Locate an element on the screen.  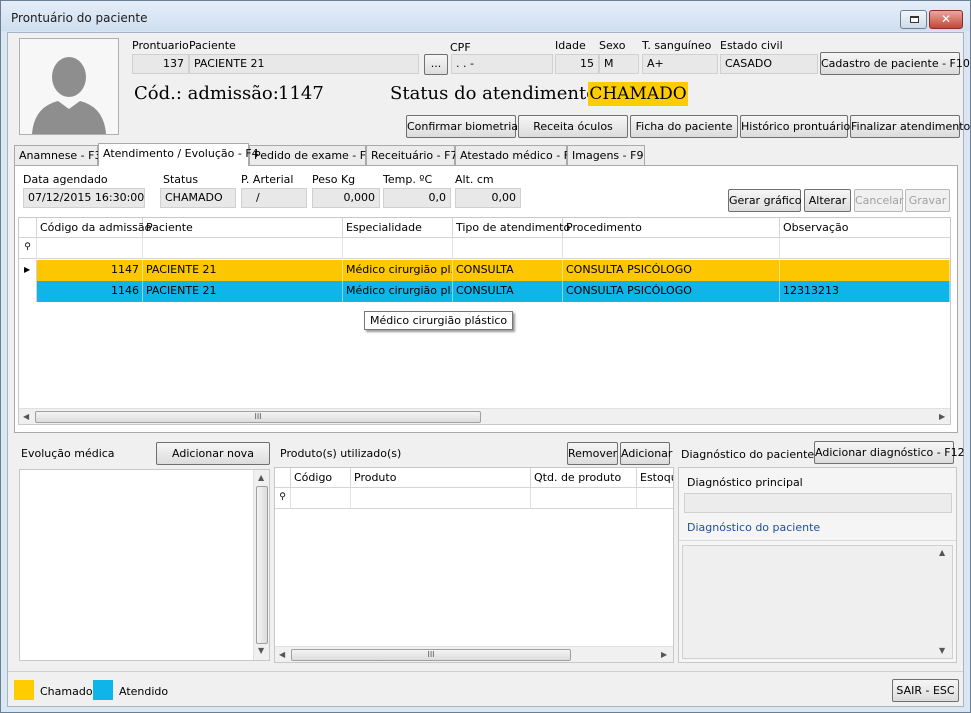
remover-button: Remover is located at coordinates (592, 453).